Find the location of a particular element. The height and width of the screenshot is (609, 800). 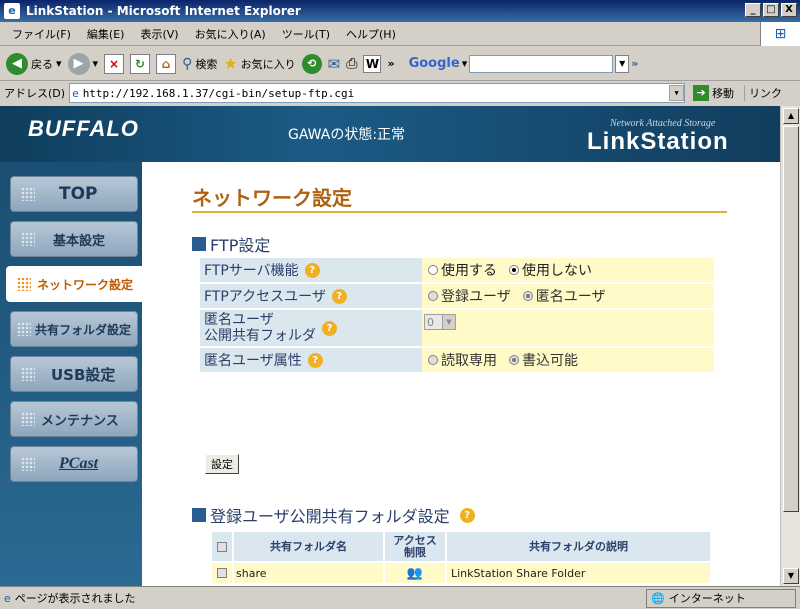

ftp-server-row: FTPサーバ機能? 使用する 使用しない is located at coordinates (457, 270).